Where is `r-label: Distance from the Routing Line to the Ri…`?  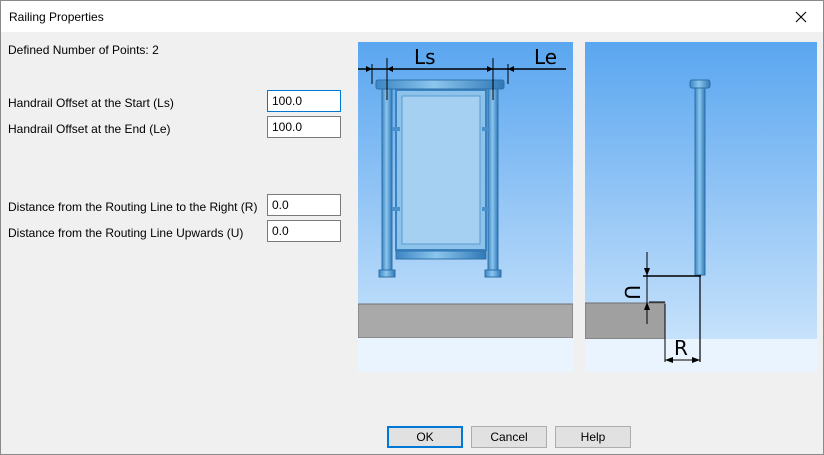 r-label: Distance from the Routing Line to the Ri… is located at coordinates (133, 207).